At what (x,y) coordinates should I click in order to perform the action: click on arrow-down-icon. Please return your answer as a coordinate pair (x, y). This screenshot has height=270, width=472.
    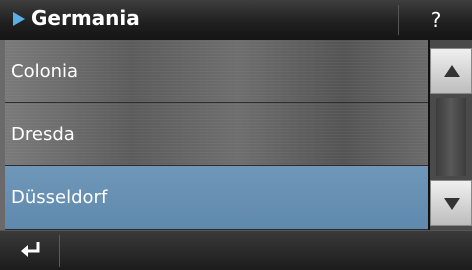
    Looking at the image, I should click on (452, 204).